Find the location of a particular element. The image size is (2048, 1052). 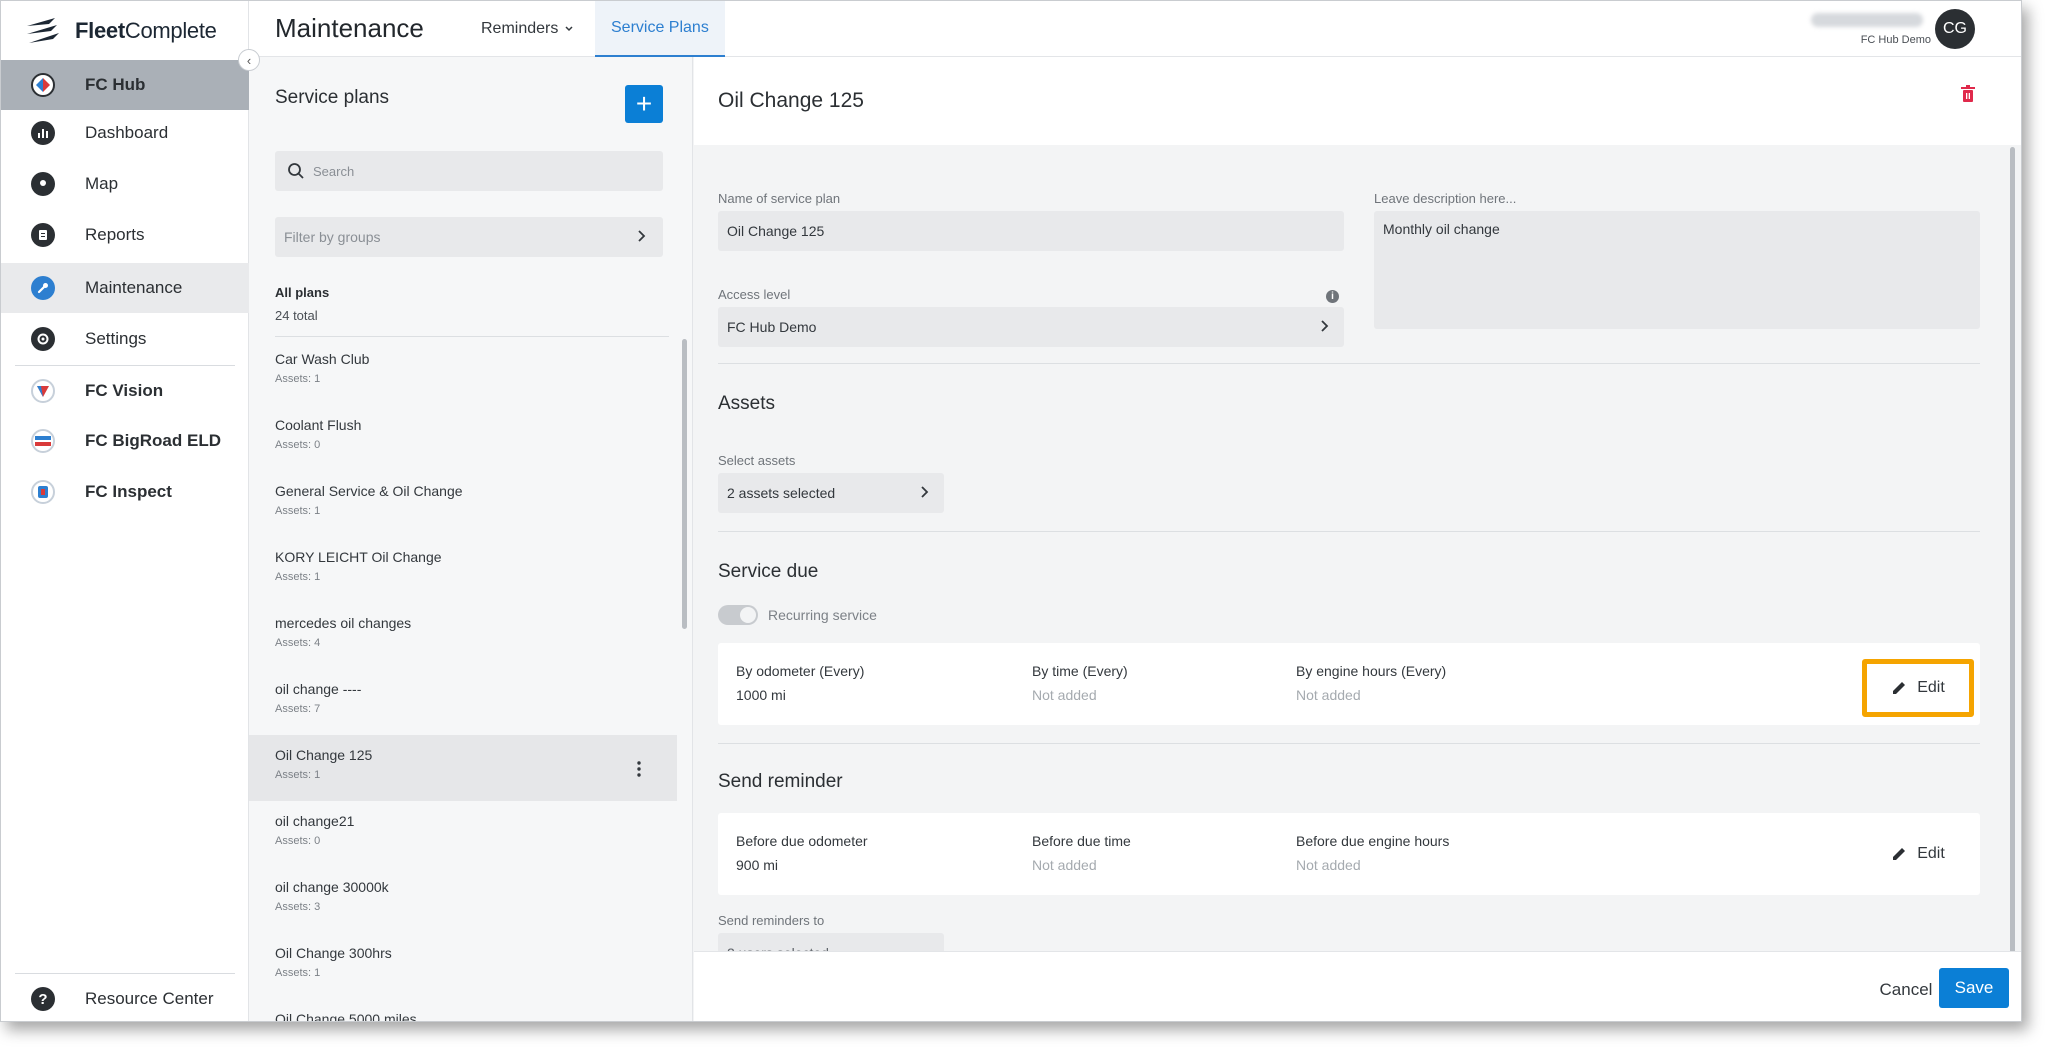

list-item: oil change 30000k Assets: 3 is located at coordinates (463, 900).